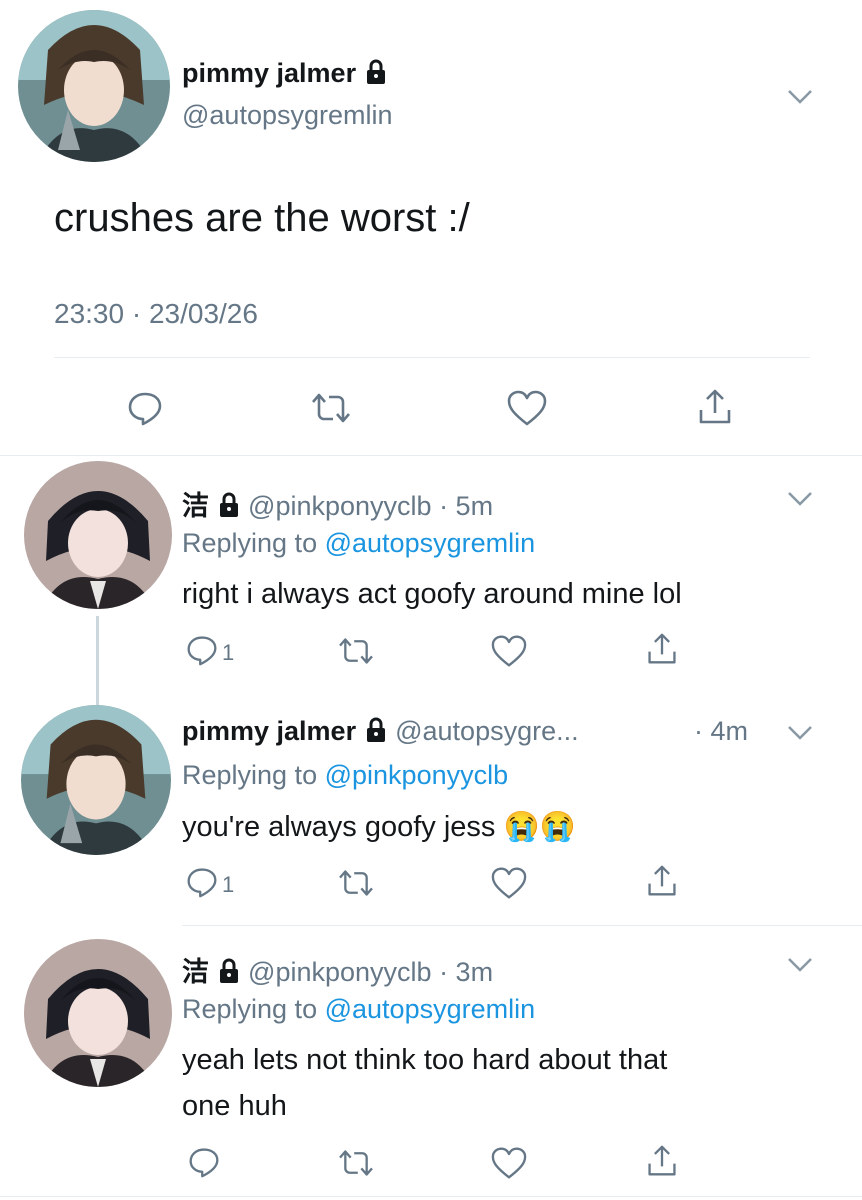  I want to click on reply-2-display-name: pimmy jalmer, so click(269, 731).